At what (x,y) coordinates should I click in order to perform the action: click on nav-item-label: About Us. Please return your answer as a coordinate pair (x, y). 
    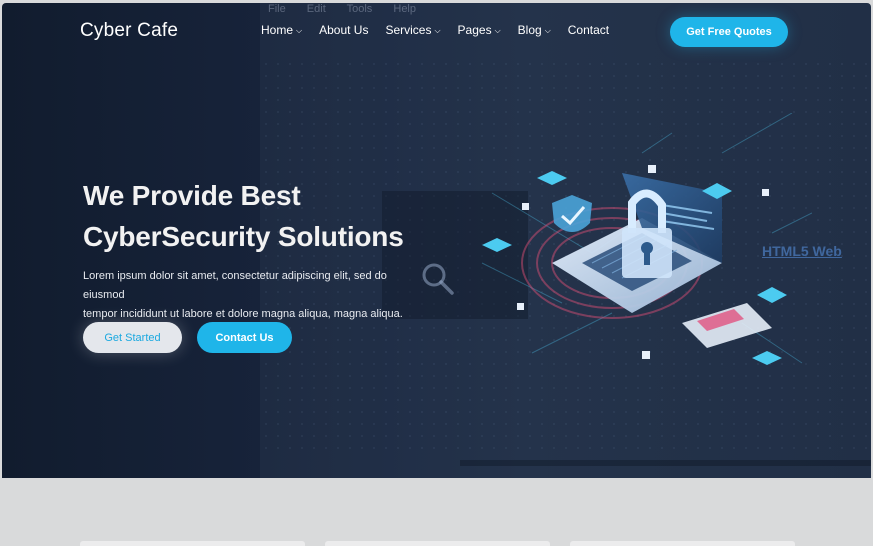
    Looking at the image, I should click on (344, 30).